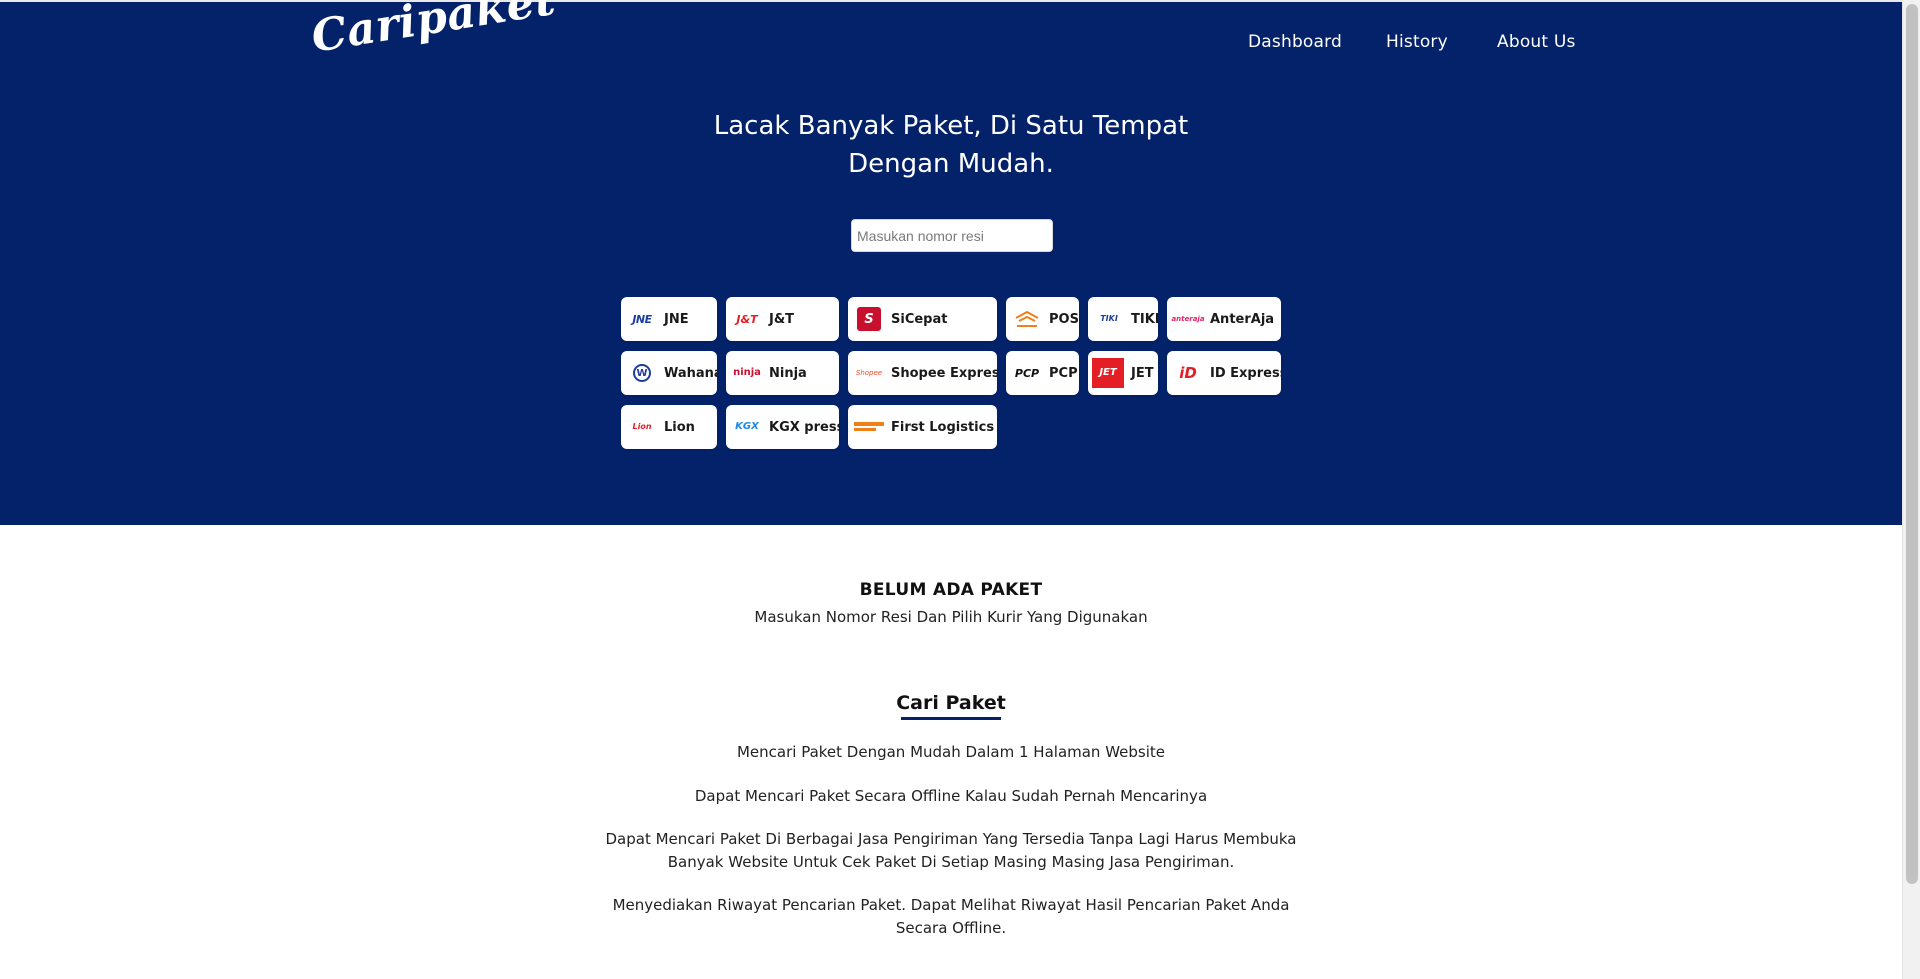  I want to click on id-express-logo-icon: iD, so click(1188, 373).